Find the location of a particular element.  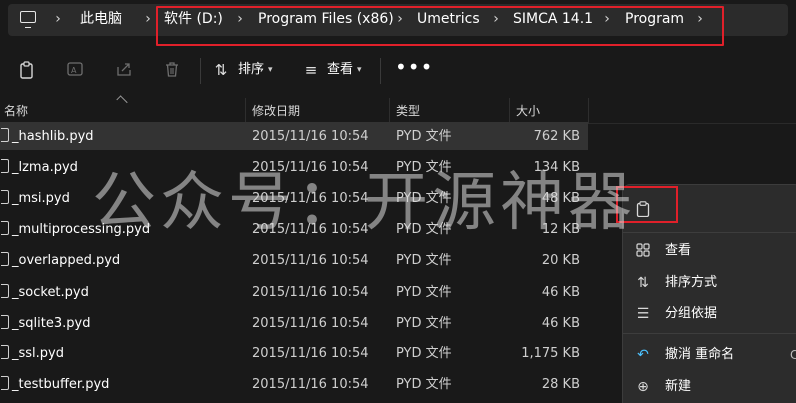

paste-icon is located at coordinates (27, 70).